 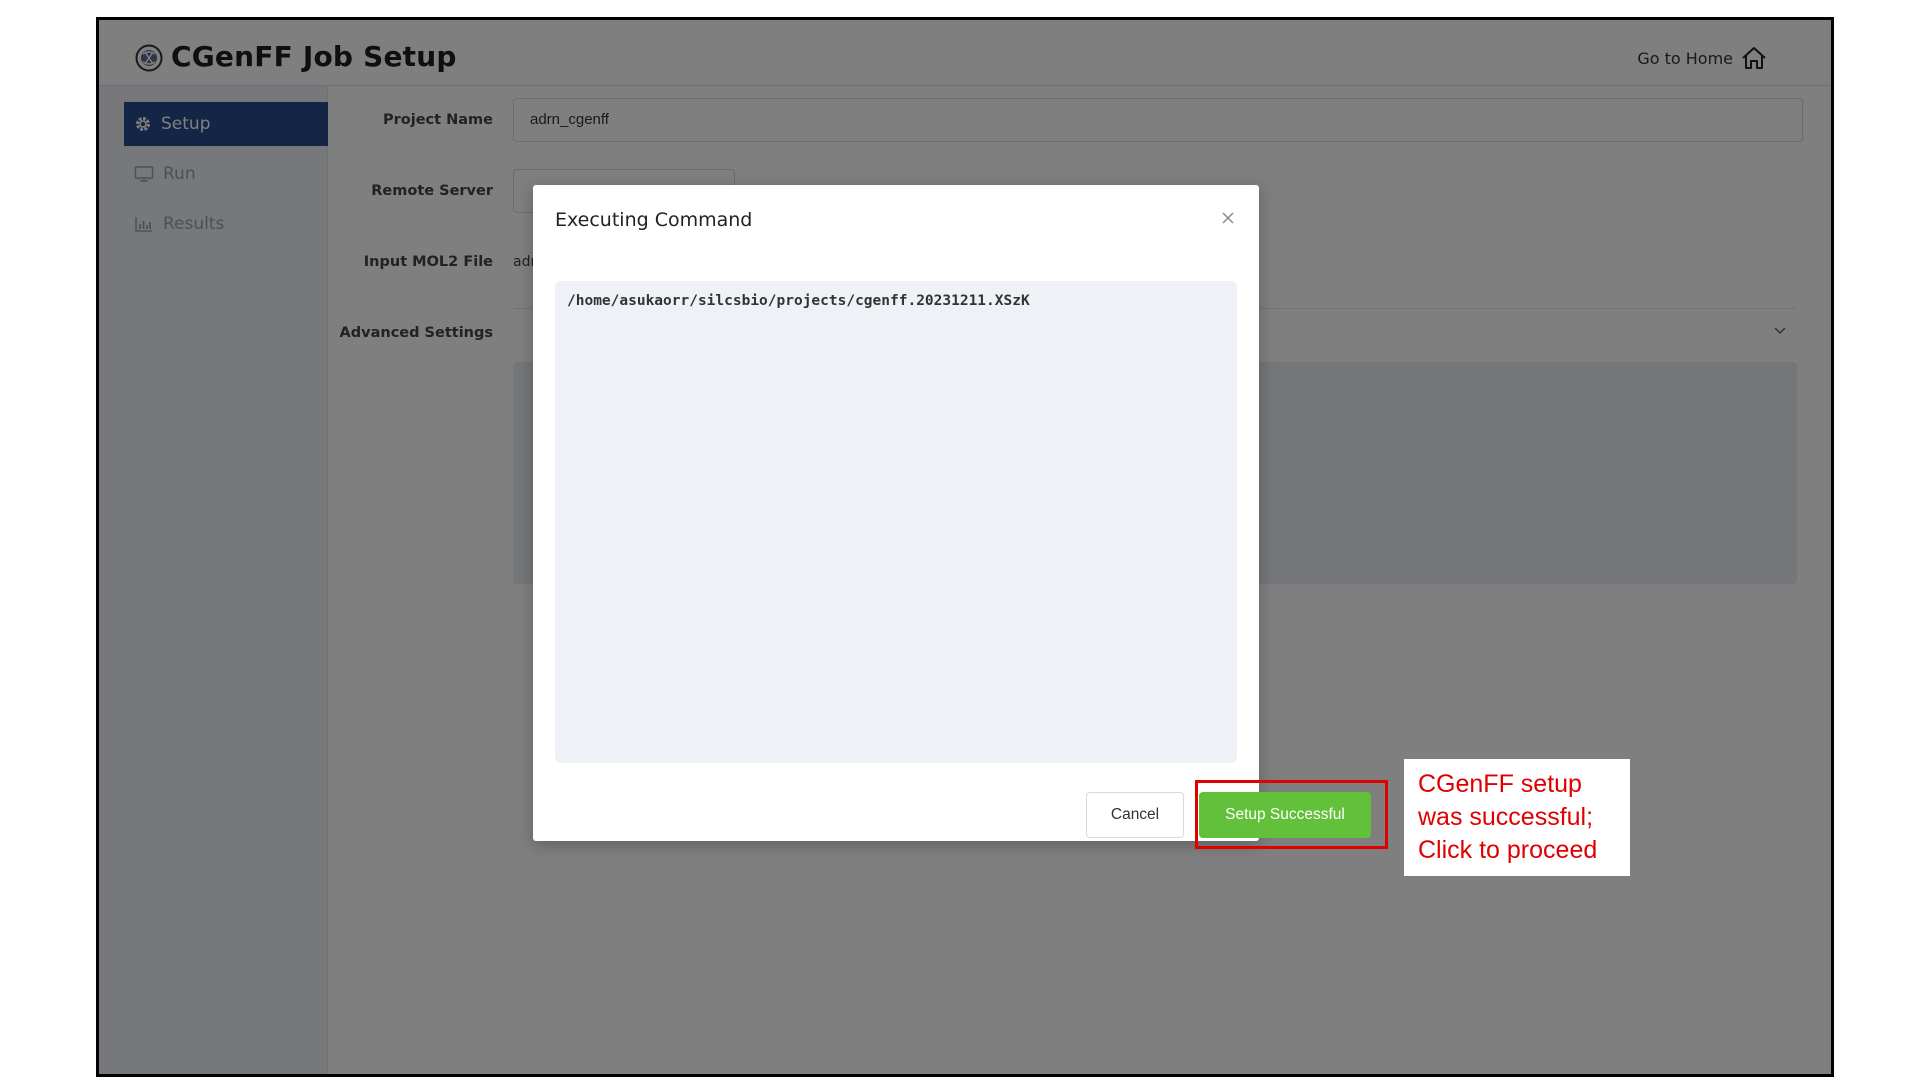 What do you see at coordinates (1135, 815) in the screenshot?
I see `cancel-button: Cancel` at bounding box center [1135, 815].